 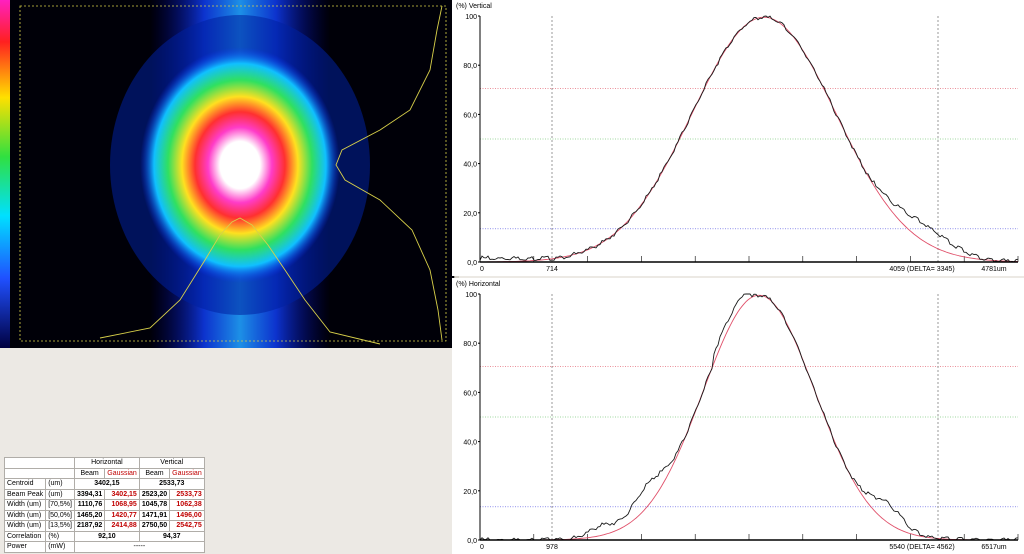 What do you see at coordinates (921, 547) in the screenshot?
I see `x-axis-label: 5540 (DELTA= 4562)` at bounding box center [921, 547].